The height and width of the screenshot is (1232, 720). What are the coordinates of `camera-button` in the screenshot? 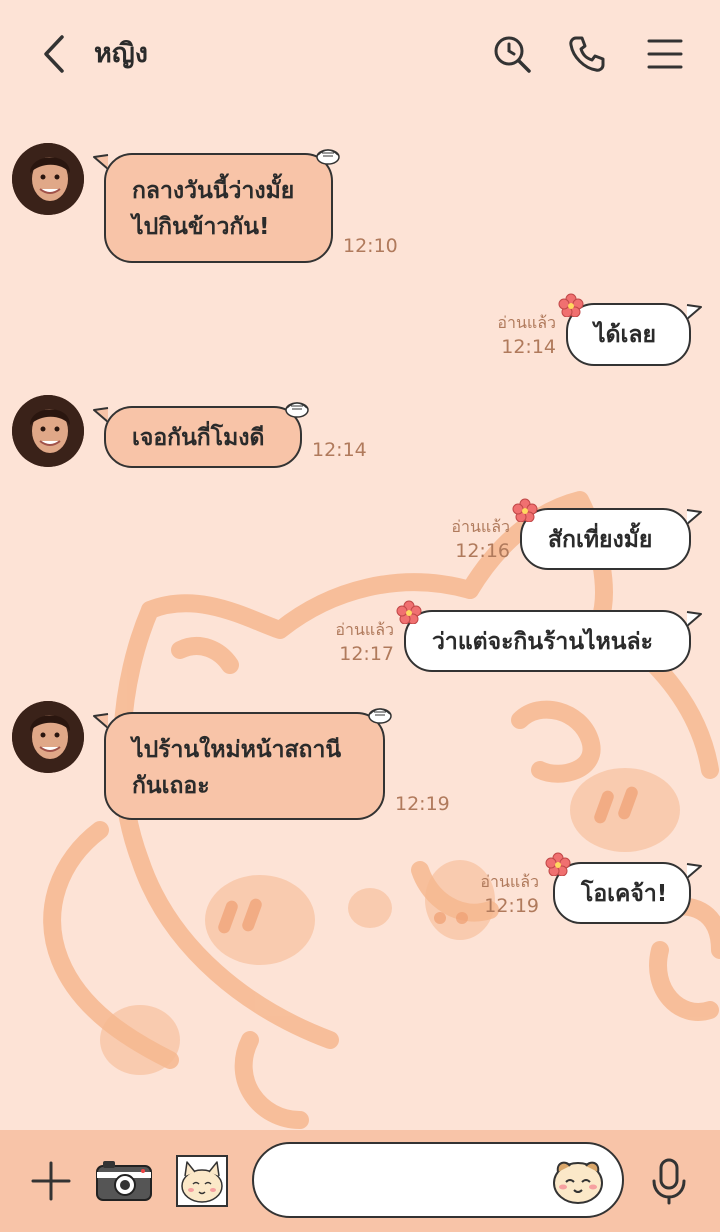 It's located at (124, 1180).